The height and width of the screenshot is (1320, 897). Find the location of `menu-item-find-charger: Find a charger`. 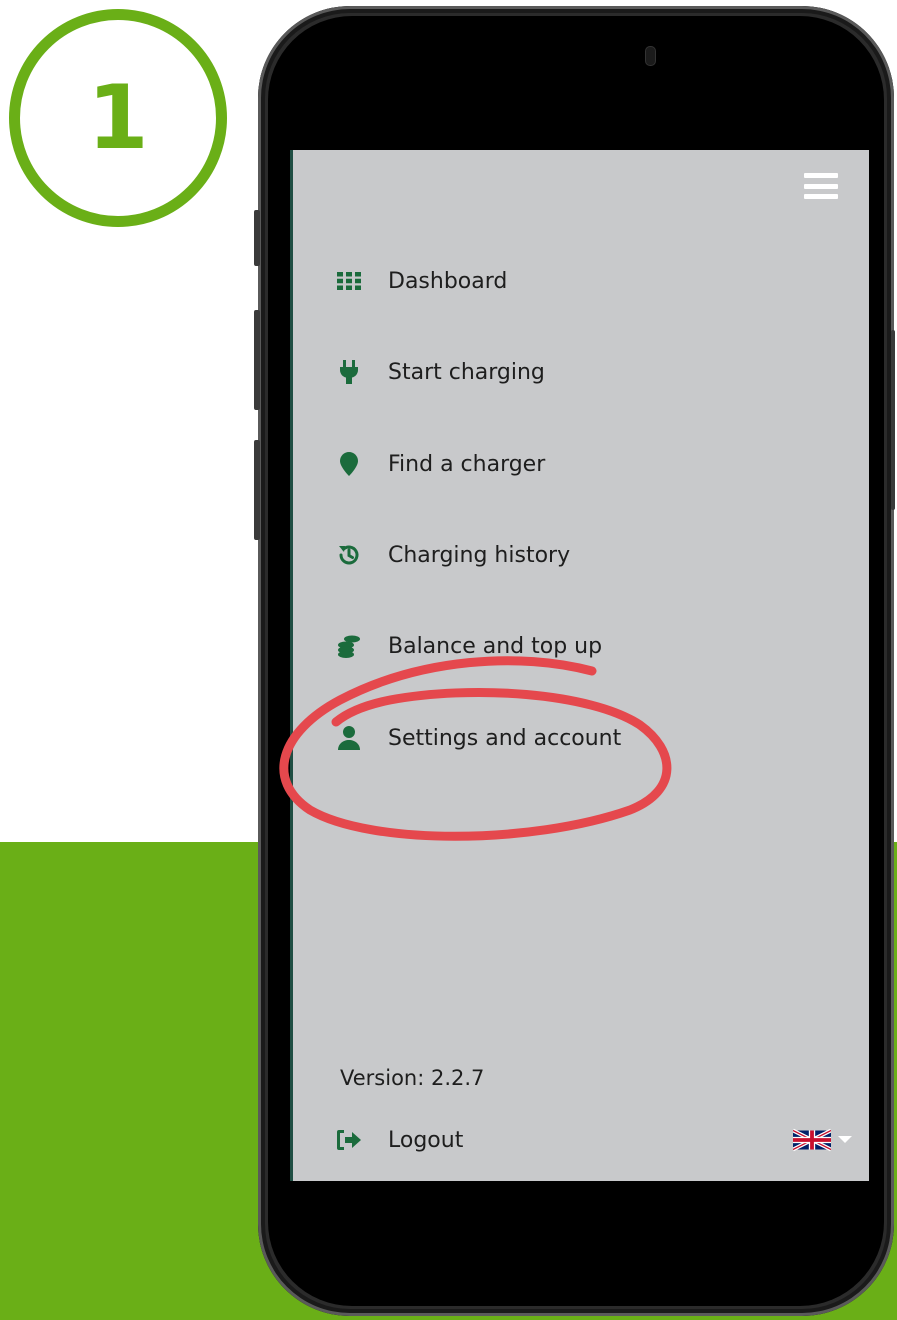

menu-item-find-charger: Find a charger is located at coordinates (440, 464).